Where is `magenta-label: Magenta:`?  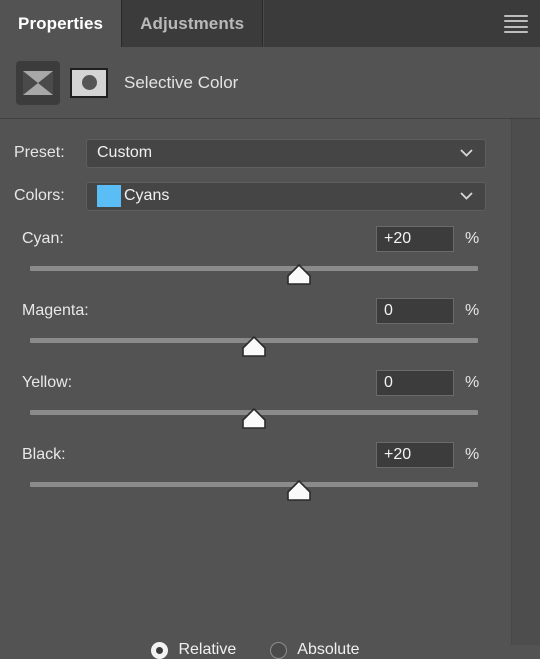
magenta-label: Magenta: is located at coordinates (55, 310).